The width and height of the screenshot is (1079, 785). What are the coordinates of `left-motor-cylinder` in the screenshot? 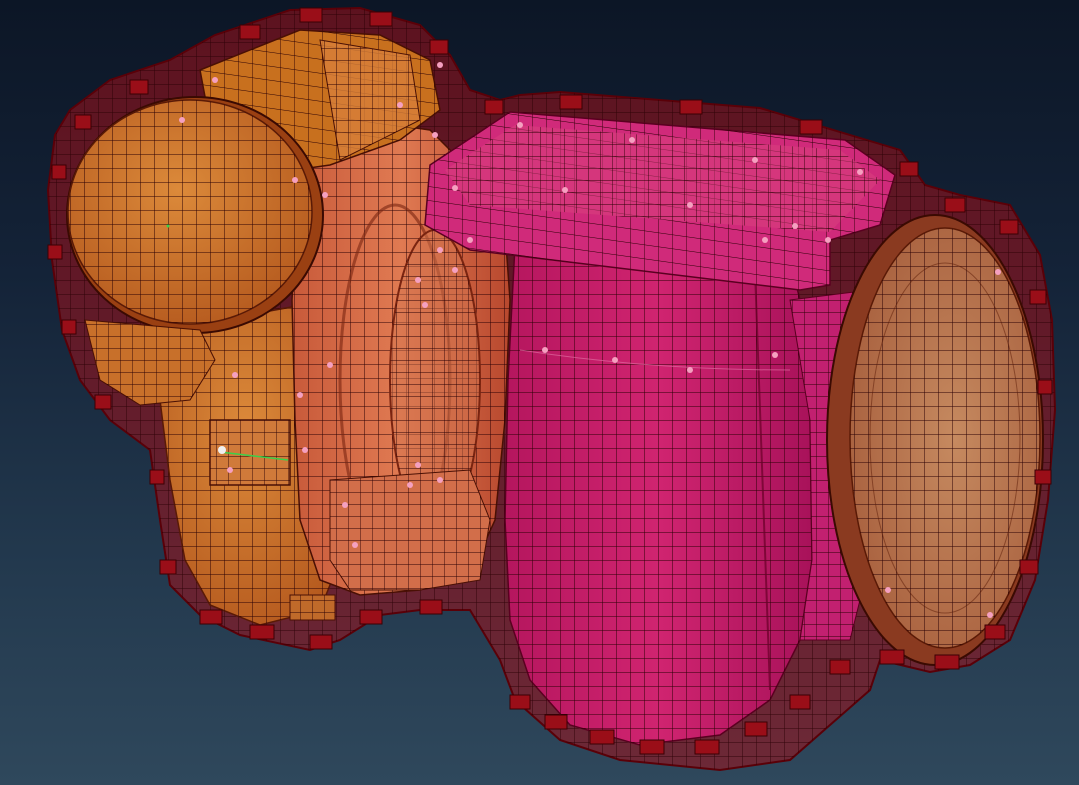 It's located at (195, 215).